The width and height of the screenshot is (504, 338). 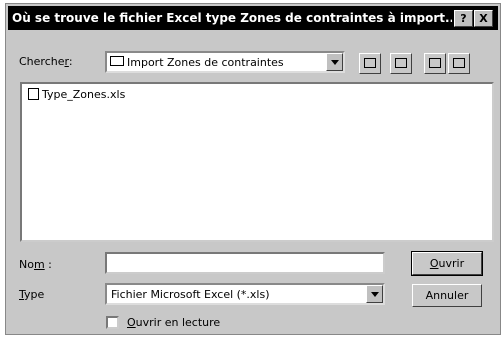 I want to click on list-view-icon, so click(x=435, y=63).